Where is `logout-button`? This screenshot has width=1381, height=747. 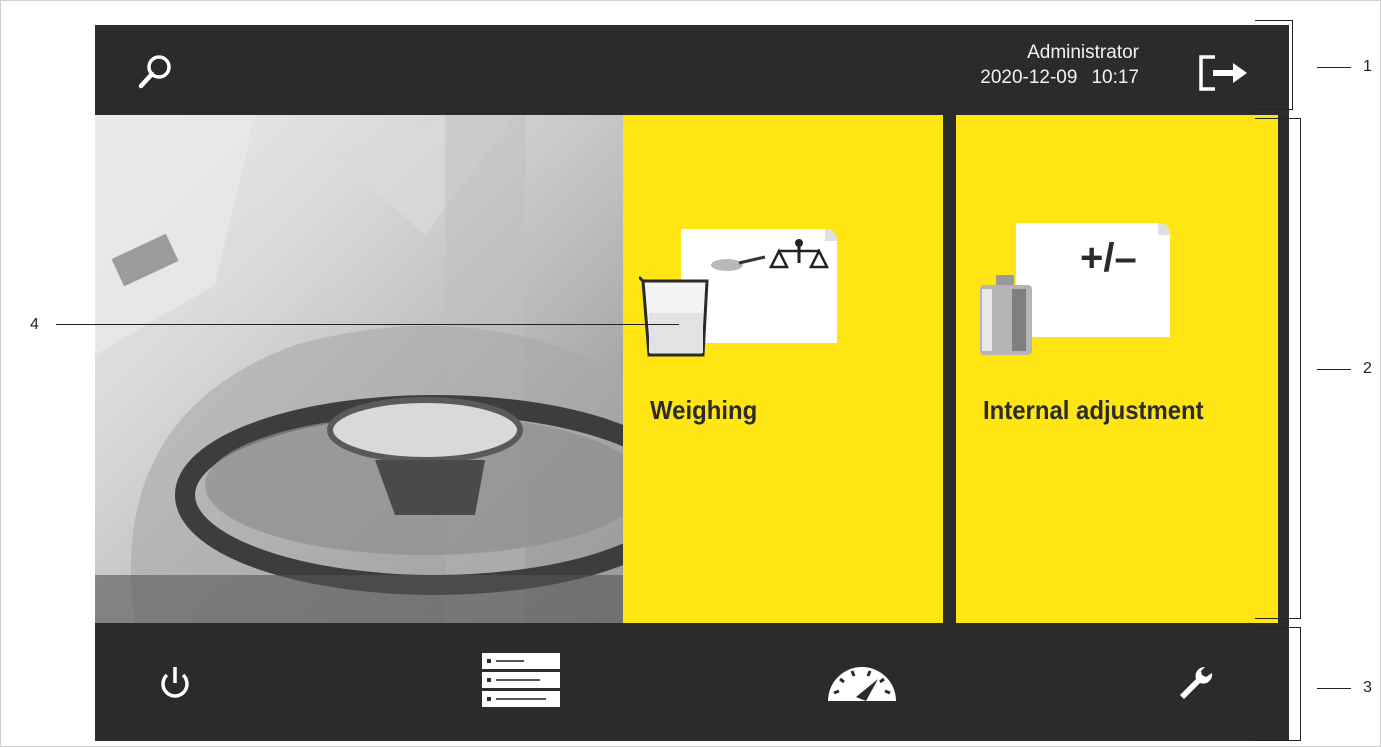
logout-button is located at coordinates (1225, 73).